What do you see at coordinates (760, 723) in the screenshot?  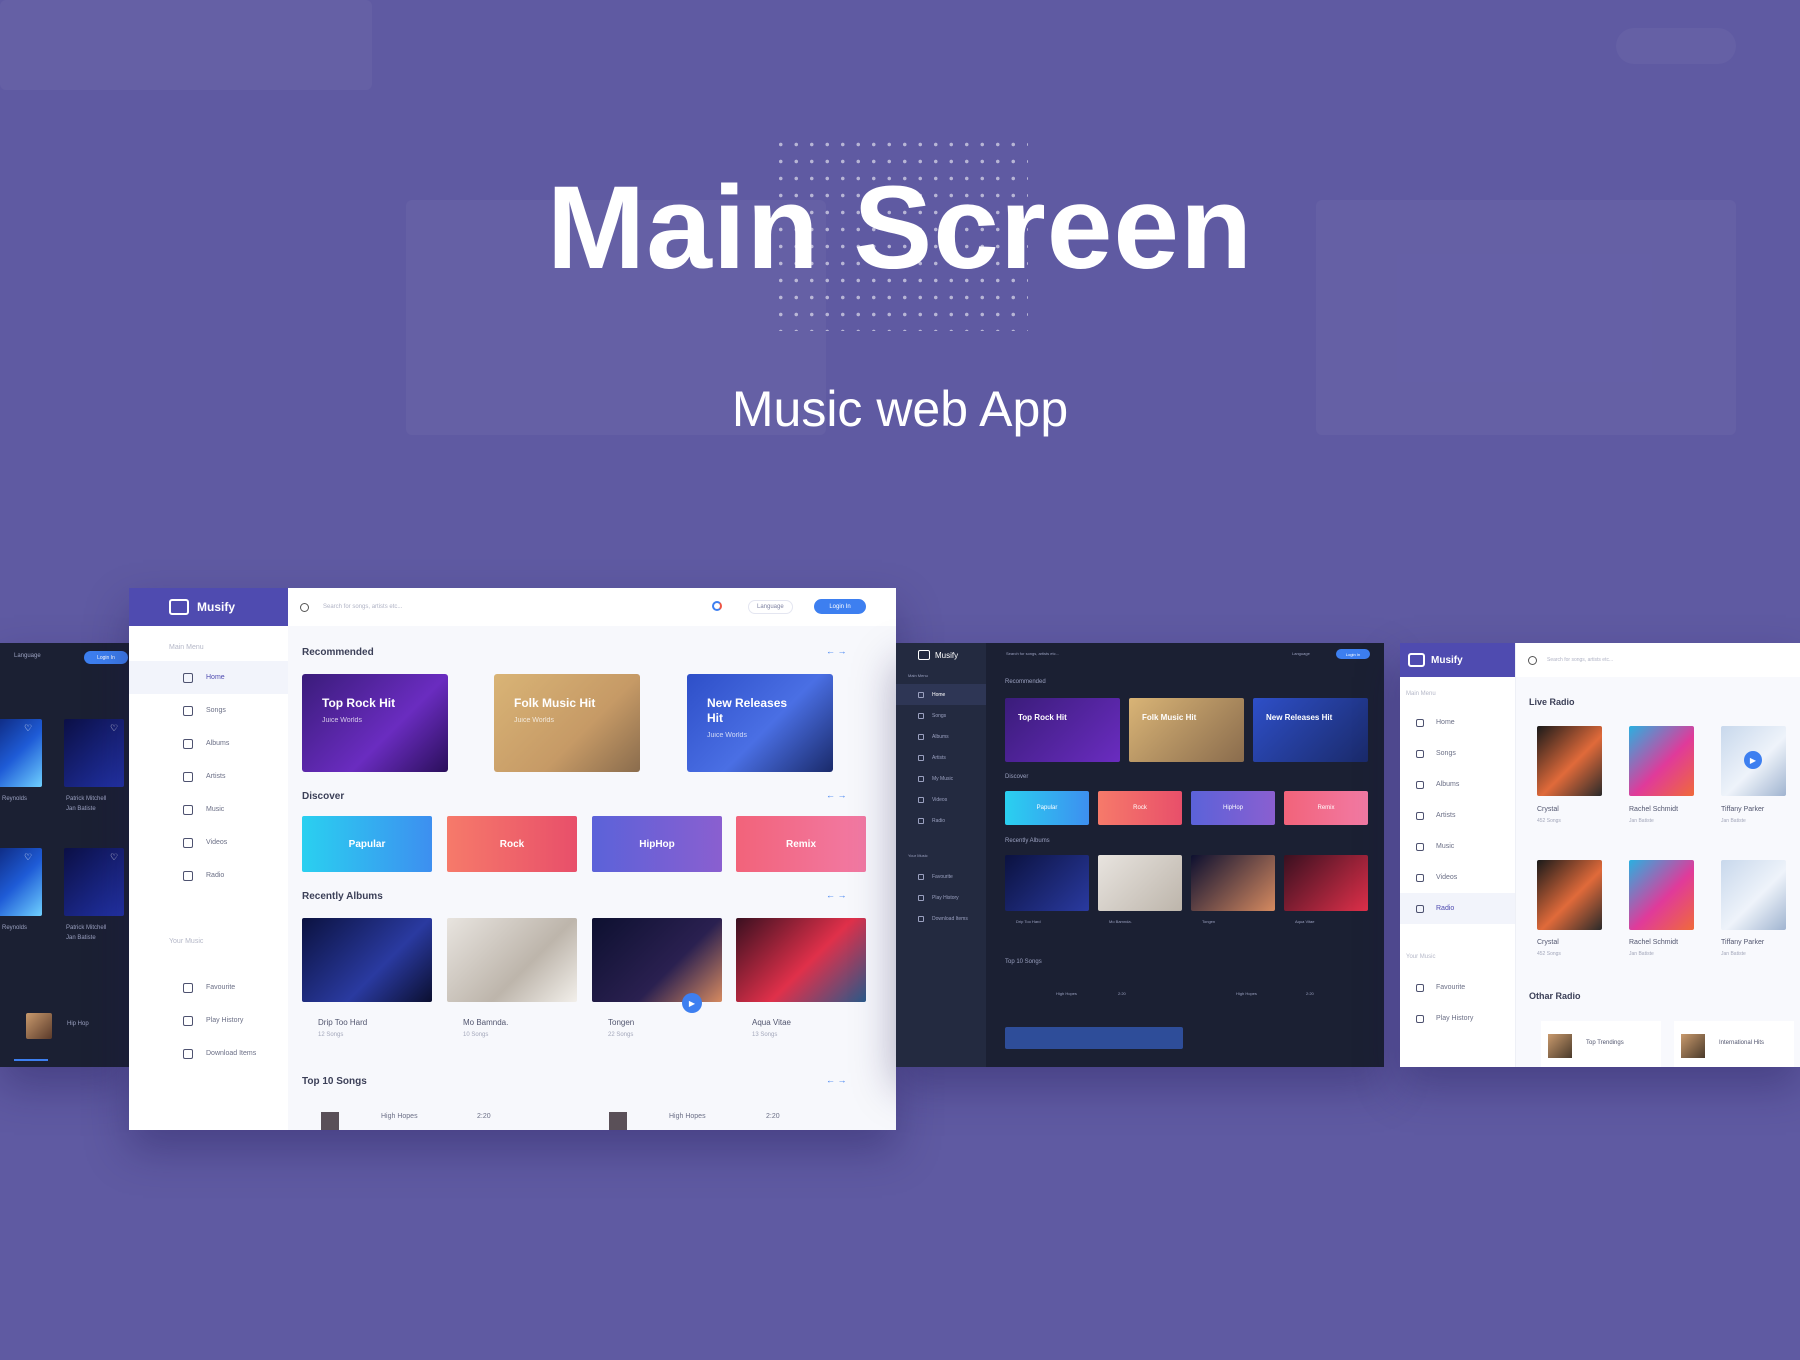 I see `recommended-card: New Releases Hit Juice Worlds` at bounding box center [760, 723].